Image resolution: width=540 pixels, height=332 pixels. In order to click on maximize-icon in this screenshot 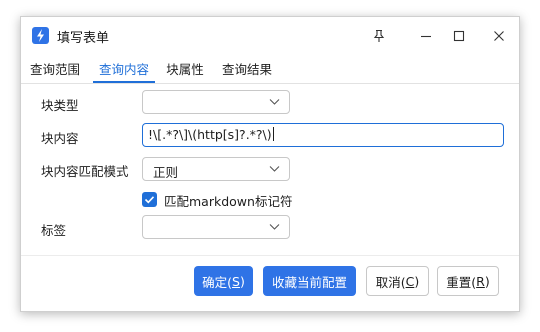, I will do `click(459, 36)`.